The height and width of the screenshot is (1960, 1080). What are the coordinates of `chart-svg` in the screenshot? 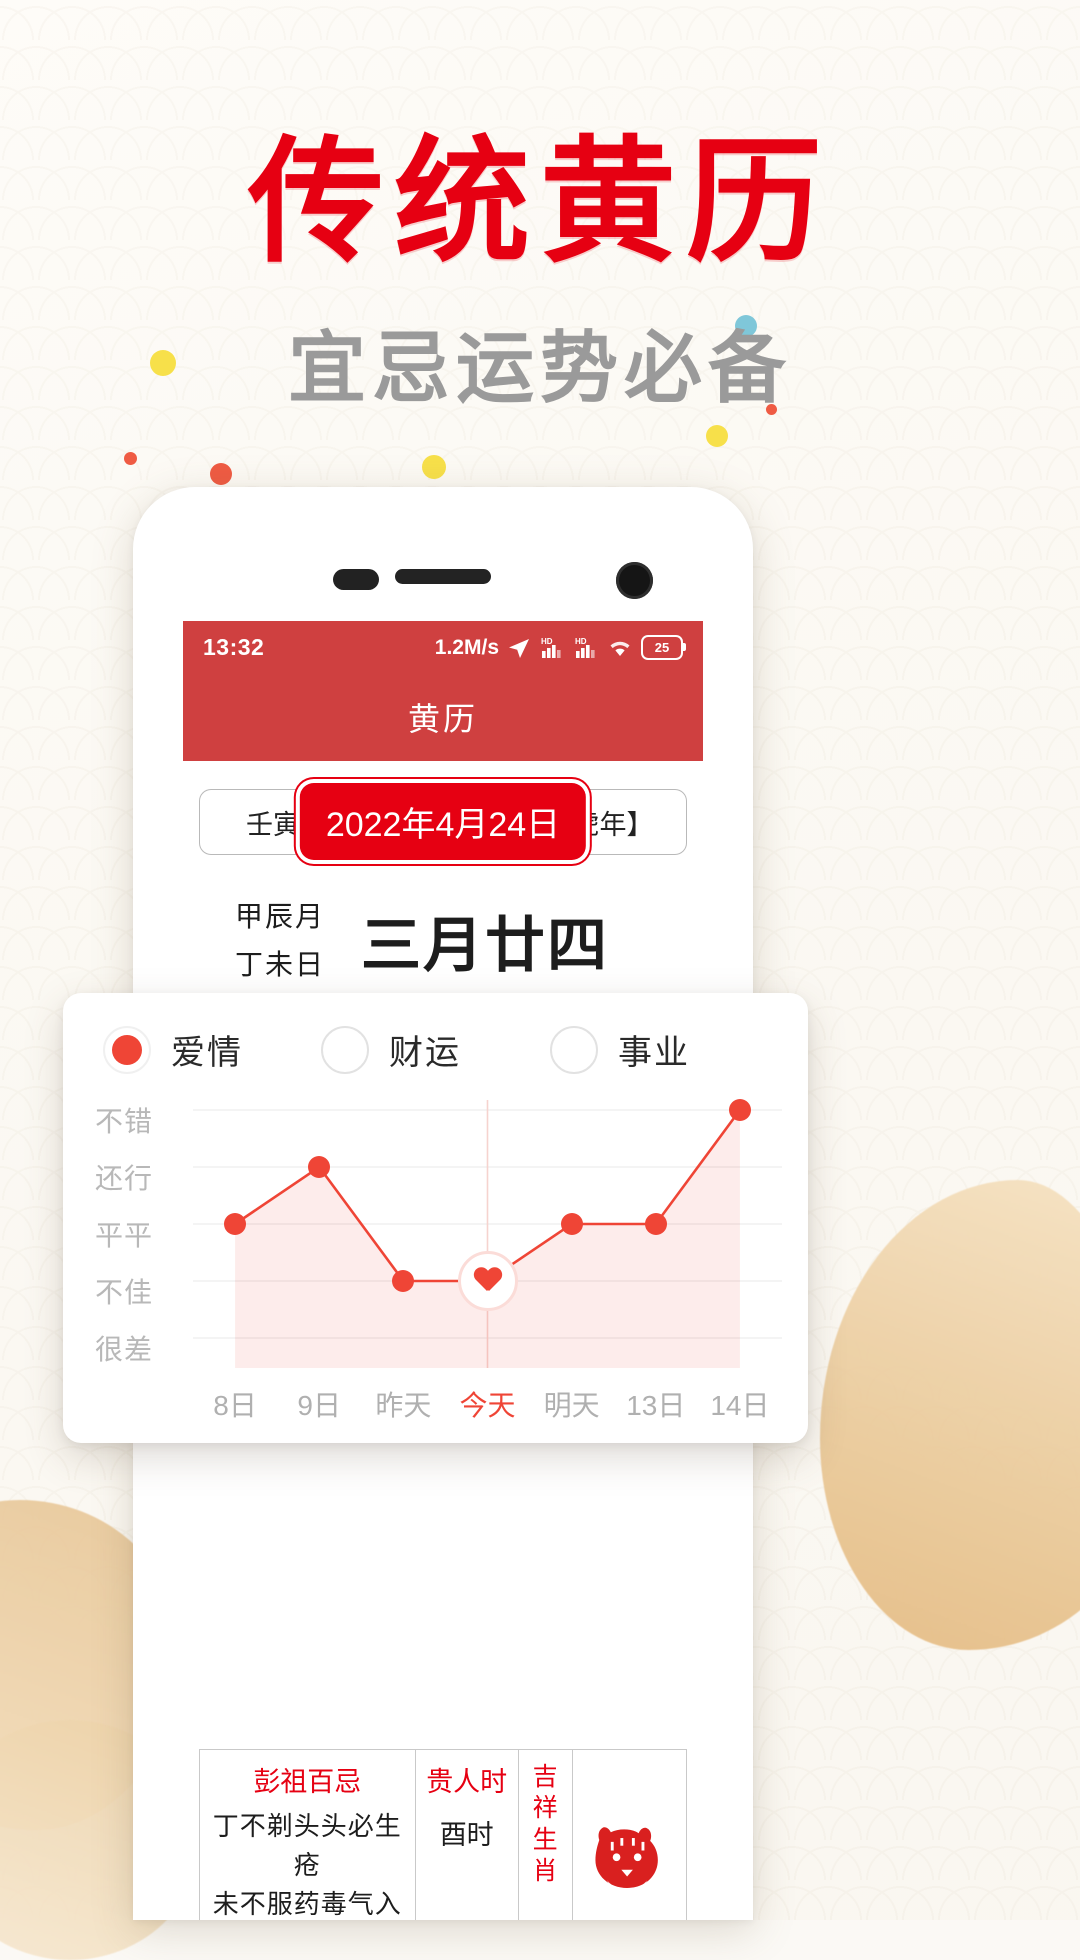 It's located at (487, 1230).